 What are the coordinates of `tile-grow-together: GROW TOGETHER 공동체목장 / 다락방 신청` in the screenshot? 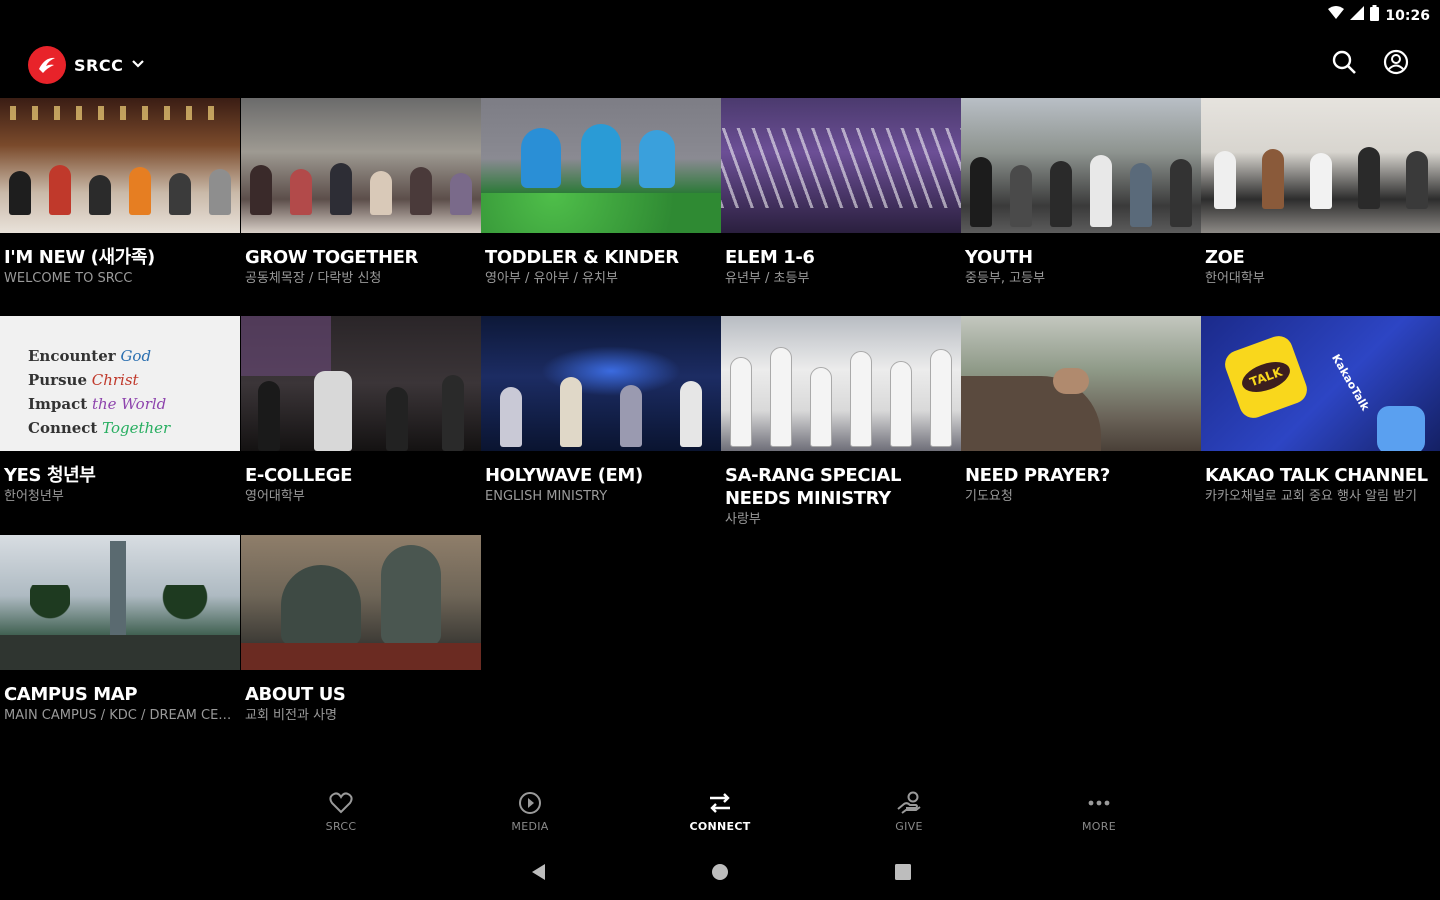 It's located at (361, 193).